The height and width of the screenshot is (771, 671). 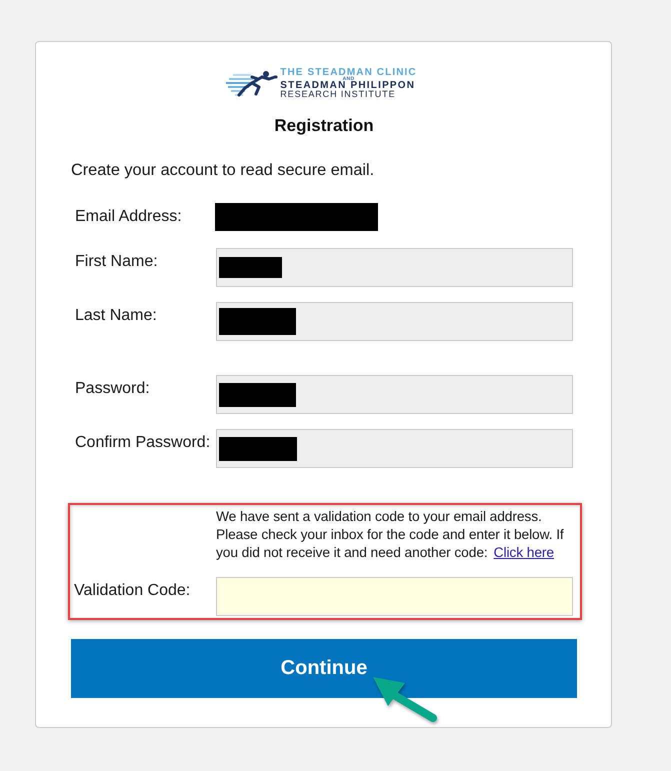 What do you see at coordinates (324, 668) in the screenshot?
I see `continue-button: Continue` at bounding box center [324, 668].